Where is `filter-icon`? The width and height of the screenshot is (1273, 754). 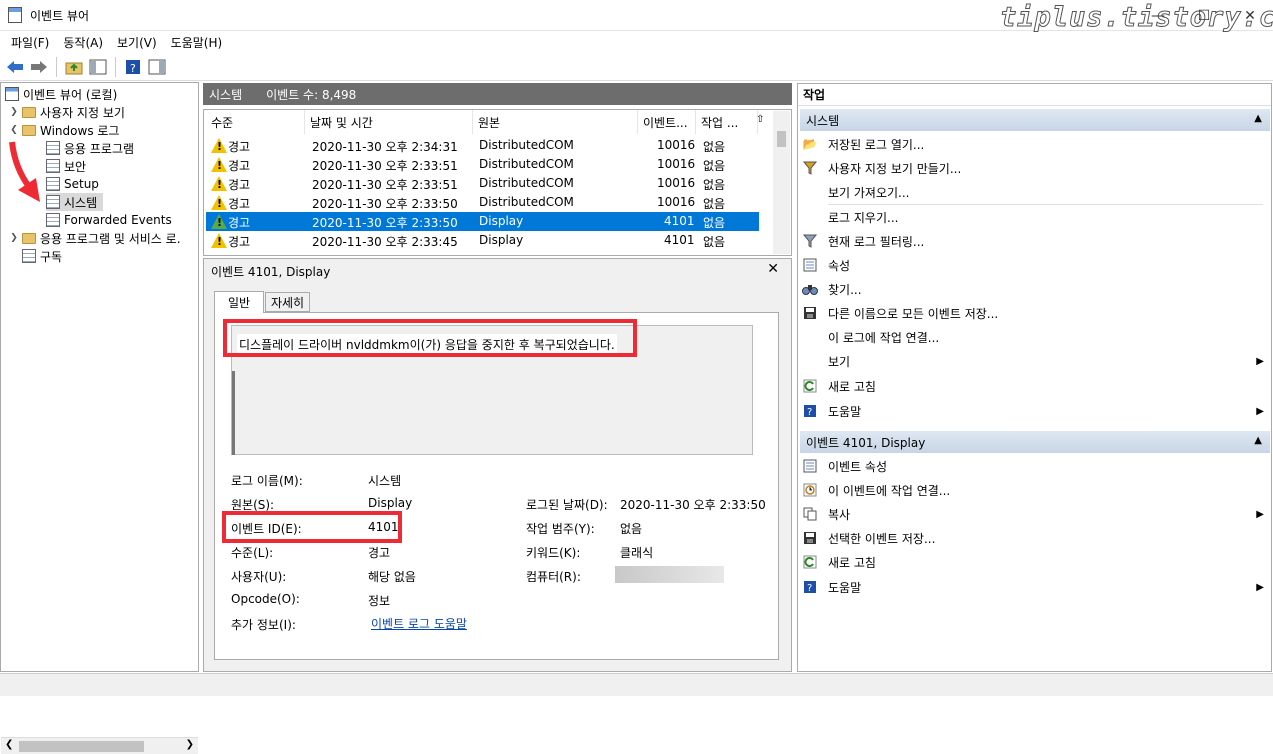 filter-icon is located at coordinates (810, 168).